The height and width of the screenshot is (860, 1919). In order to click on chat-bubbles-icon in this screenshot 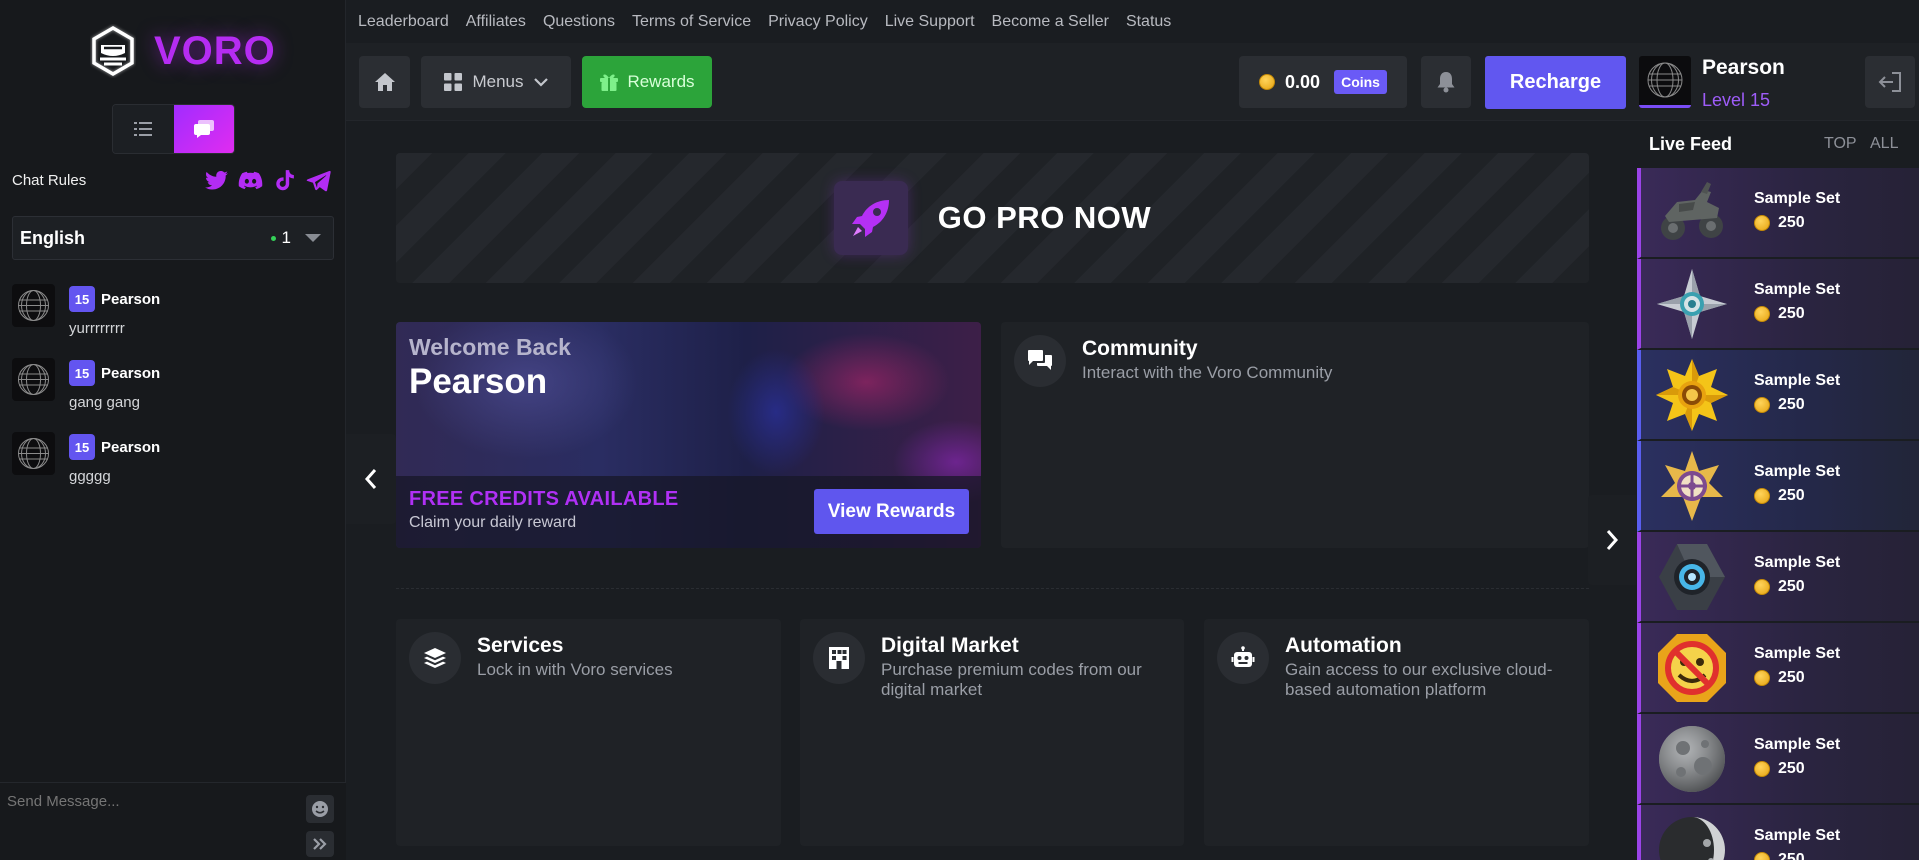, I will do `click(203, 129)`.